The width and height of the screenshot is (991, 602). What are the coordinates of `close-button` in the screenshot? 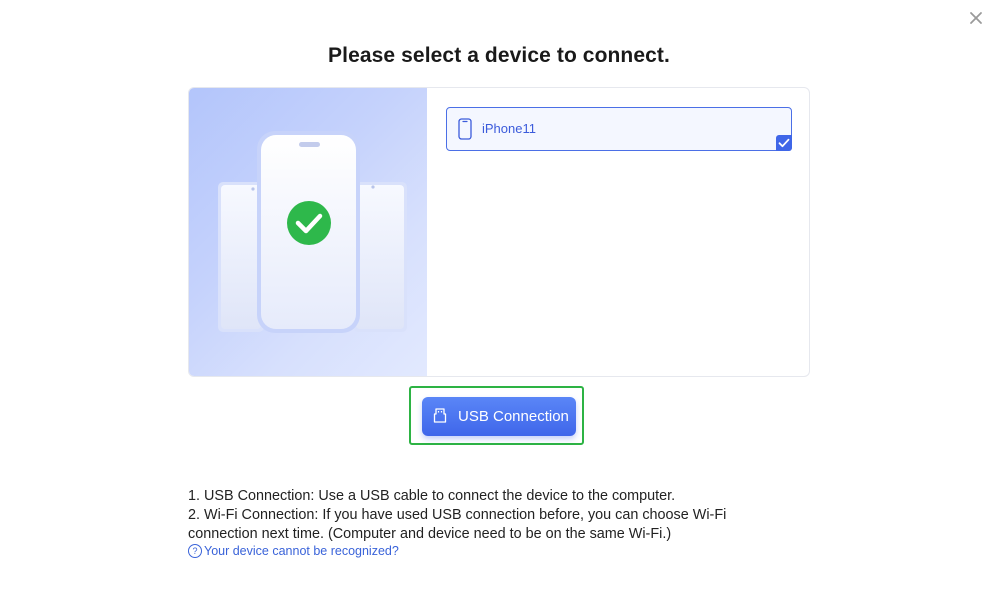 It's located at (976, 18).